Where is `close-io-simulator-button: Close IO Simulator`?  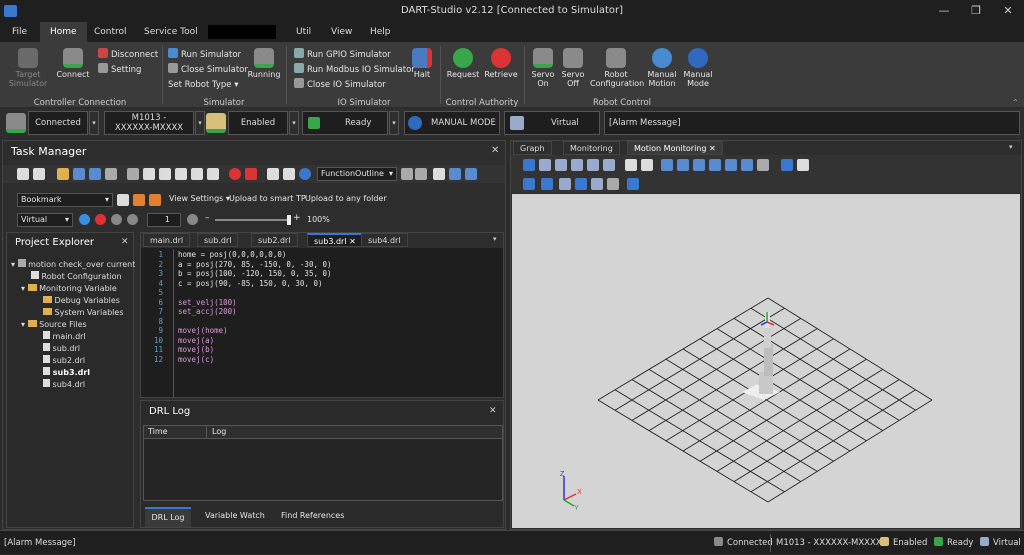
close-io-simulator-button: Close IO Simulator is located at coordinates (340, 85).